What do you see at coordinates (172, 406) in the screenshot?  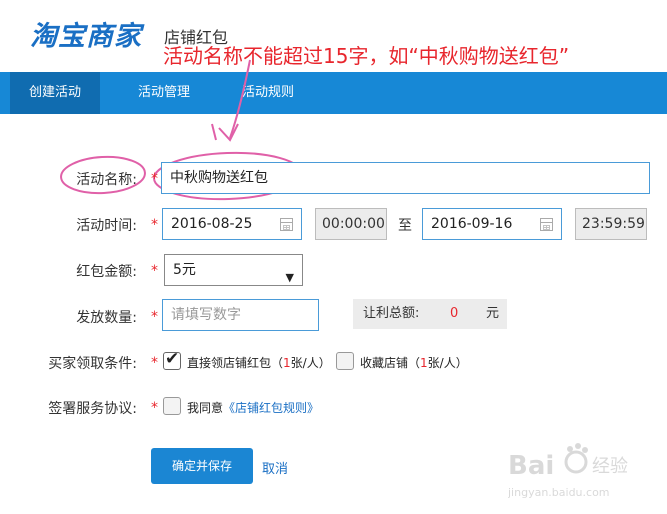 I see `agree-checkbox` at bounding box center [172, 406].